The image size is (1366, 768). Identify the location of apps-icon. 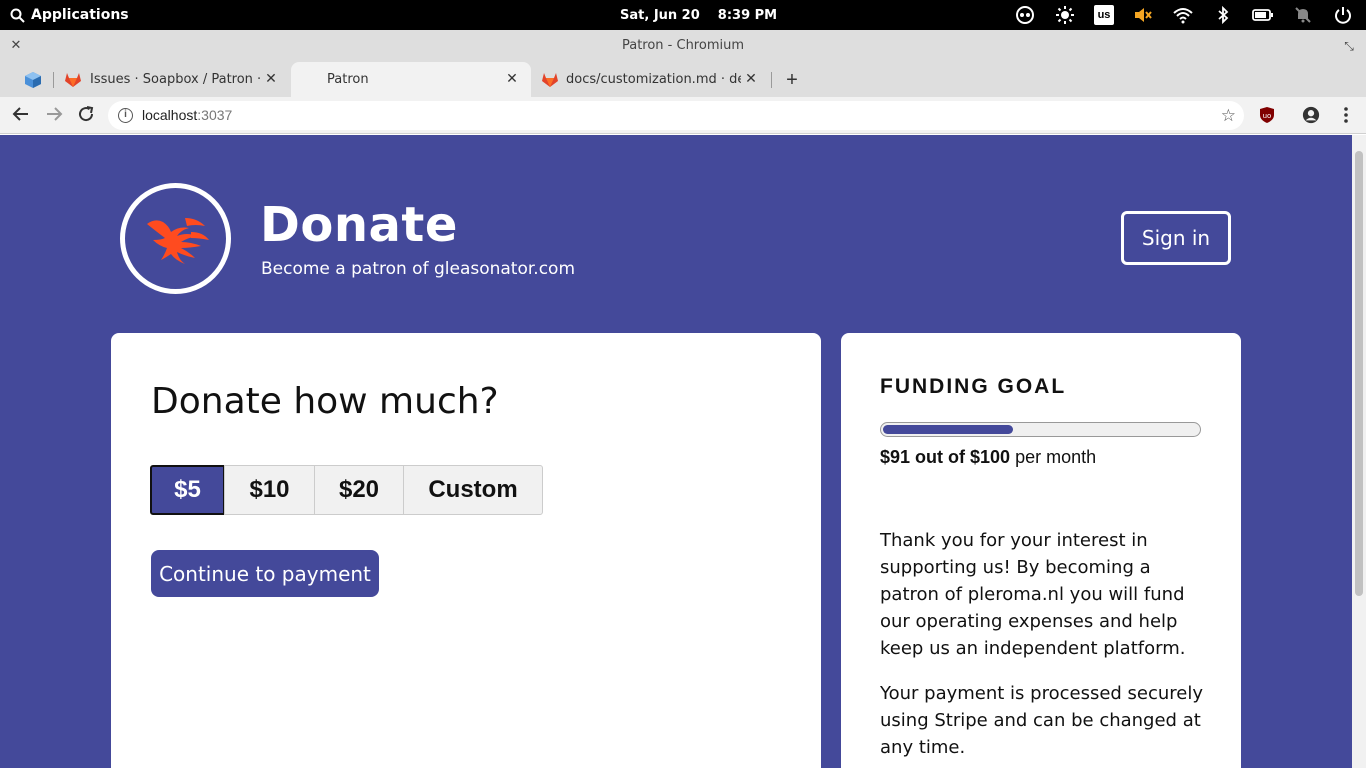
(33, 79).